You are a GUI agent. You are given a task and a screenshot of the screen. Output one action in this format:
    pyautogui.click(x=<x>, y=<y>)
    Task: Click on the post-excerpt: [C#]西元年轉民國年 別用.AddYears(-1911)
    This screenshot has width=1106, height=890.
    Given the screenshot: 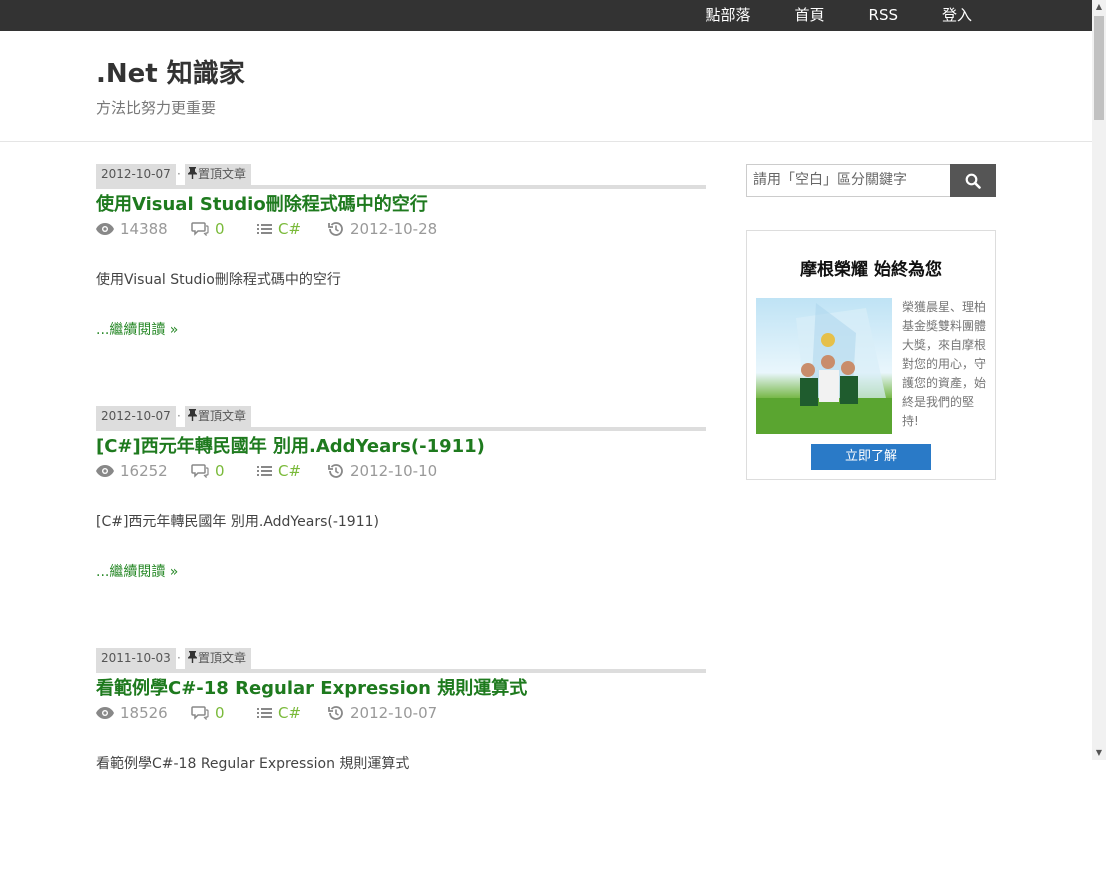 What is the action you would take?
    pyautogui.click(x=237, y=522)
    